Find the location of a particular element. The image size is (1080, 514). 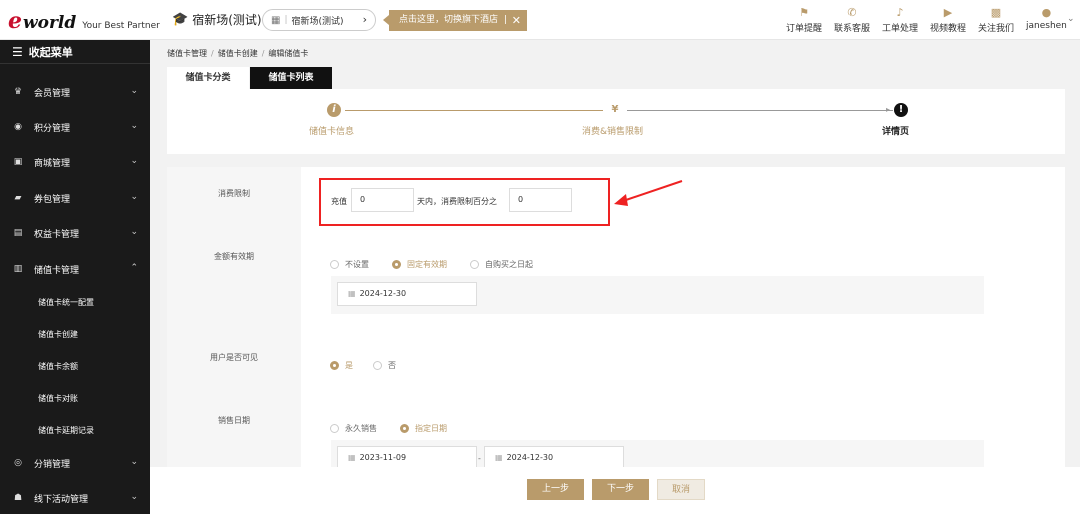

radio-label: 自购买之日起 is located at coordinates (509, 264).